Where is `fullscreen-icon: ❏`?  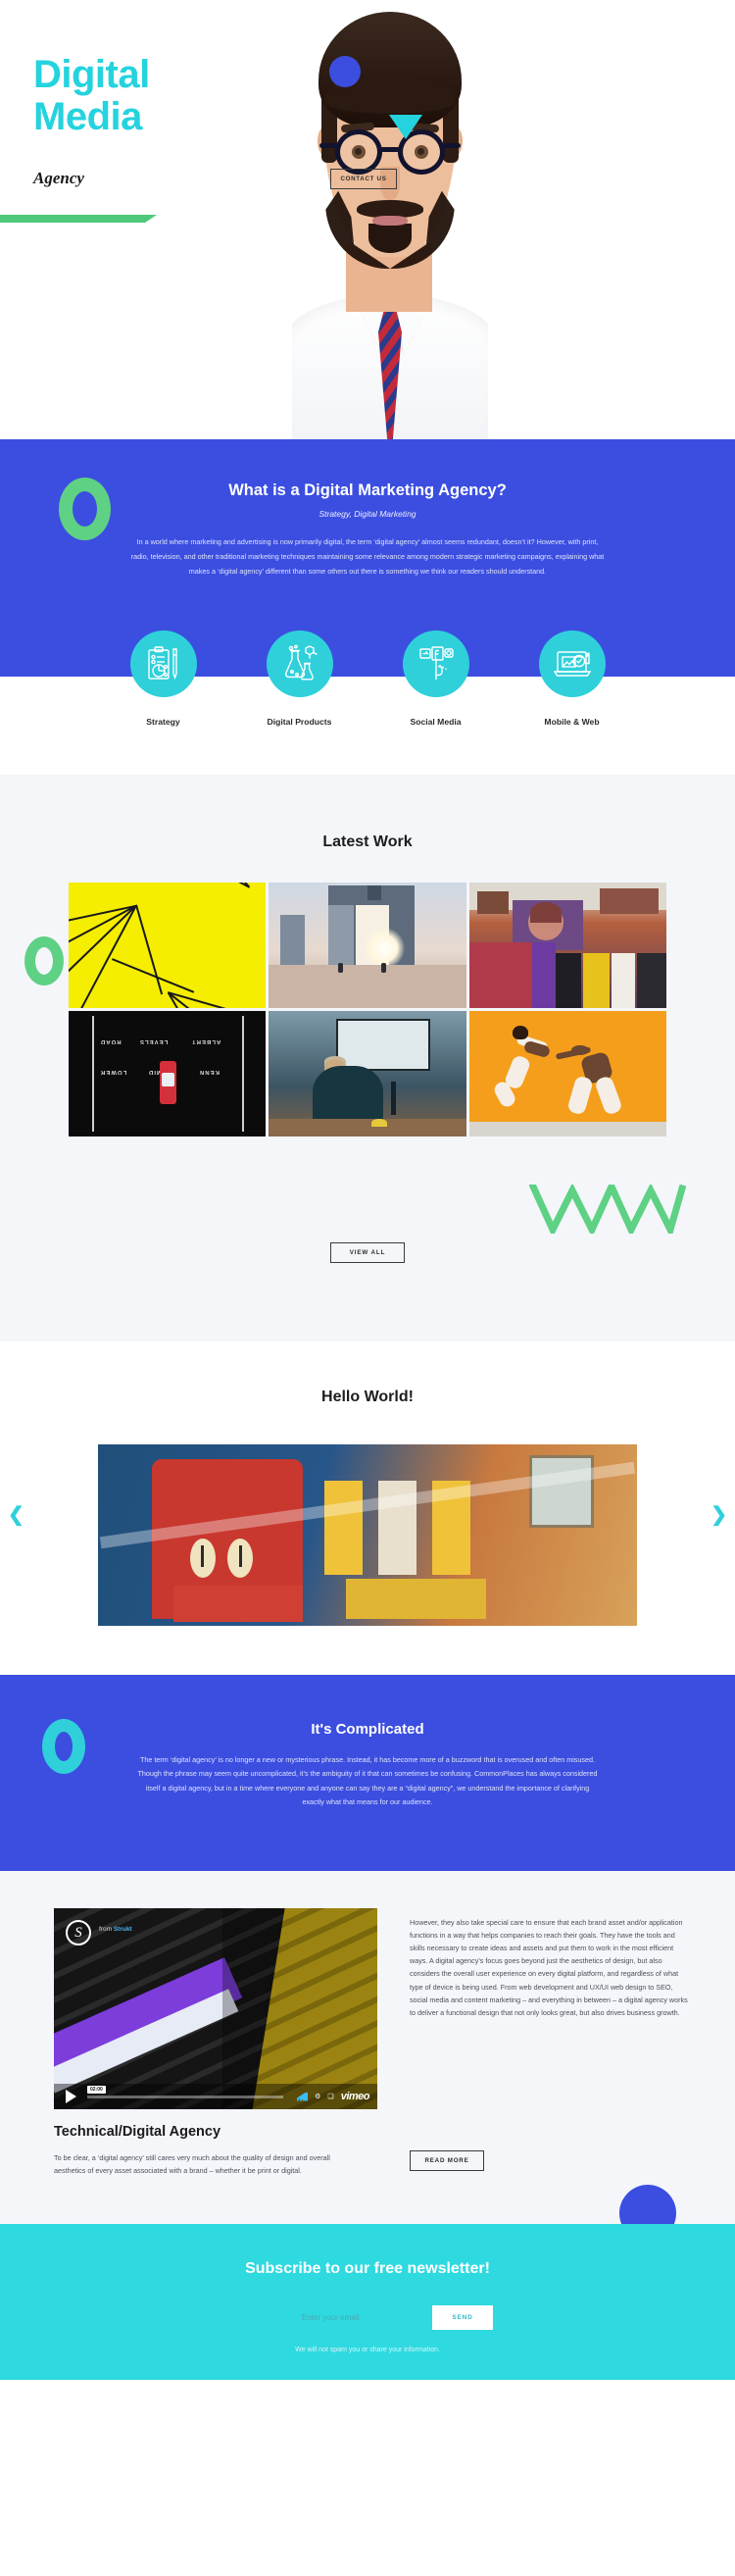
fullscreen-icon: ❏ is located at coordinates (330, 2097).